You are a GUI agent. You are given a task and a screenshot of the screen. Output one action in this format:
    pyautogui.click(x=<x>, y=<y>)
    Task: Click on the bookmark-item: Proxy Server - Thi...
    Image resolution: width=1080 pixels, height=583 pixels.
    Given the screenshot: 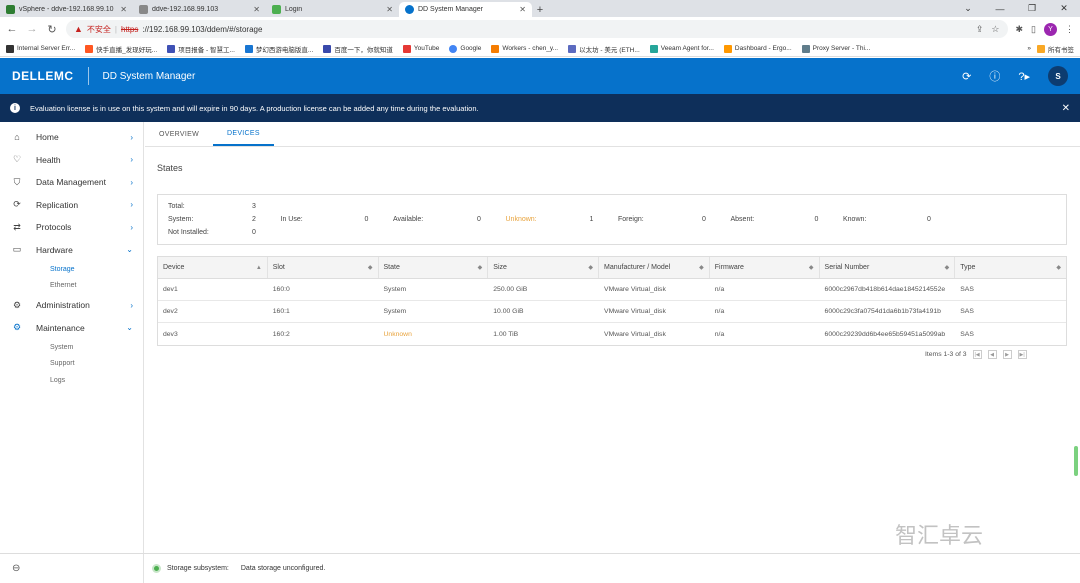 What is the action you would take?
    pyautogui.click(x=835, y=48)
    